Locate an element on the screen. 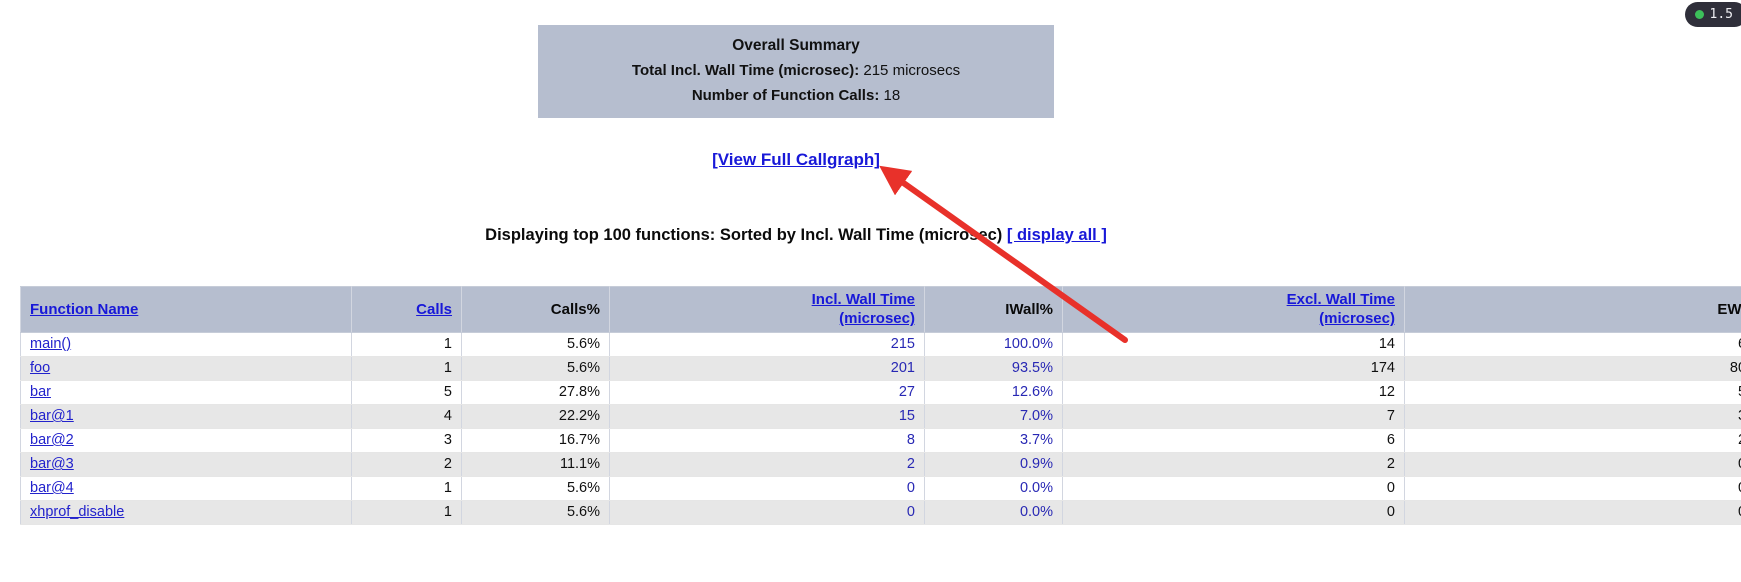 Image resolution: width=1741 pixels, height=582 pixels. summary-function-calls-value: 18 is located at coordinates (892, 95).